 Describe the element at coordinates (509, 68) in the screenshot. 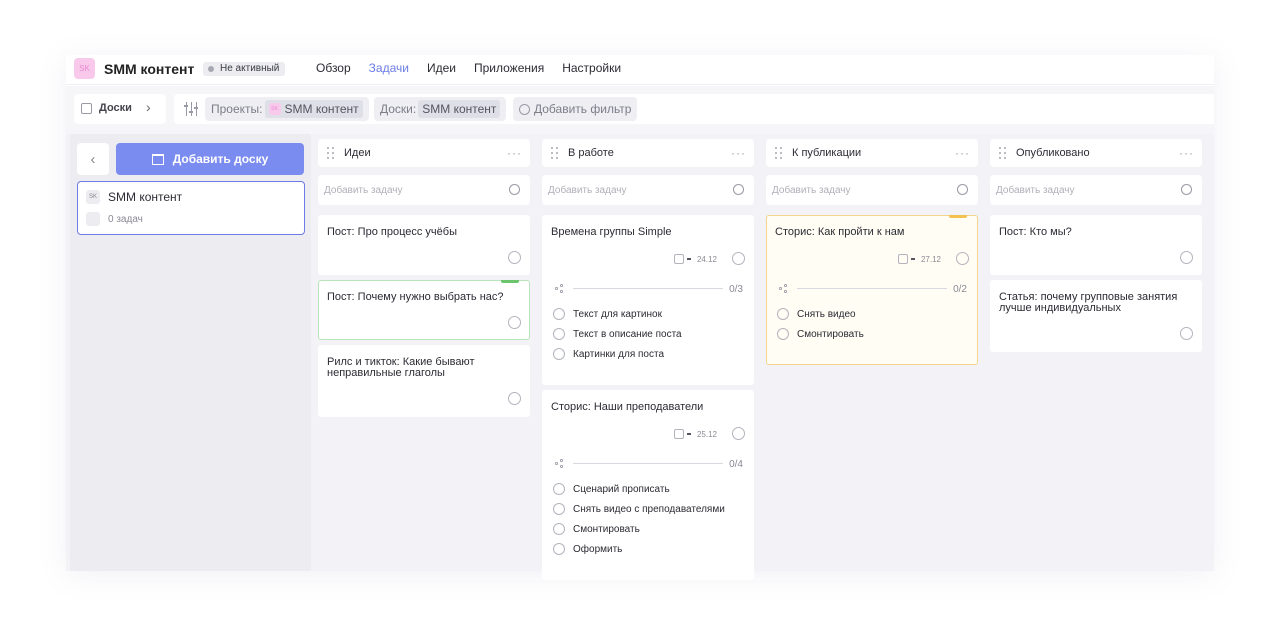

I see `tab-apps: Приложения` at that location.